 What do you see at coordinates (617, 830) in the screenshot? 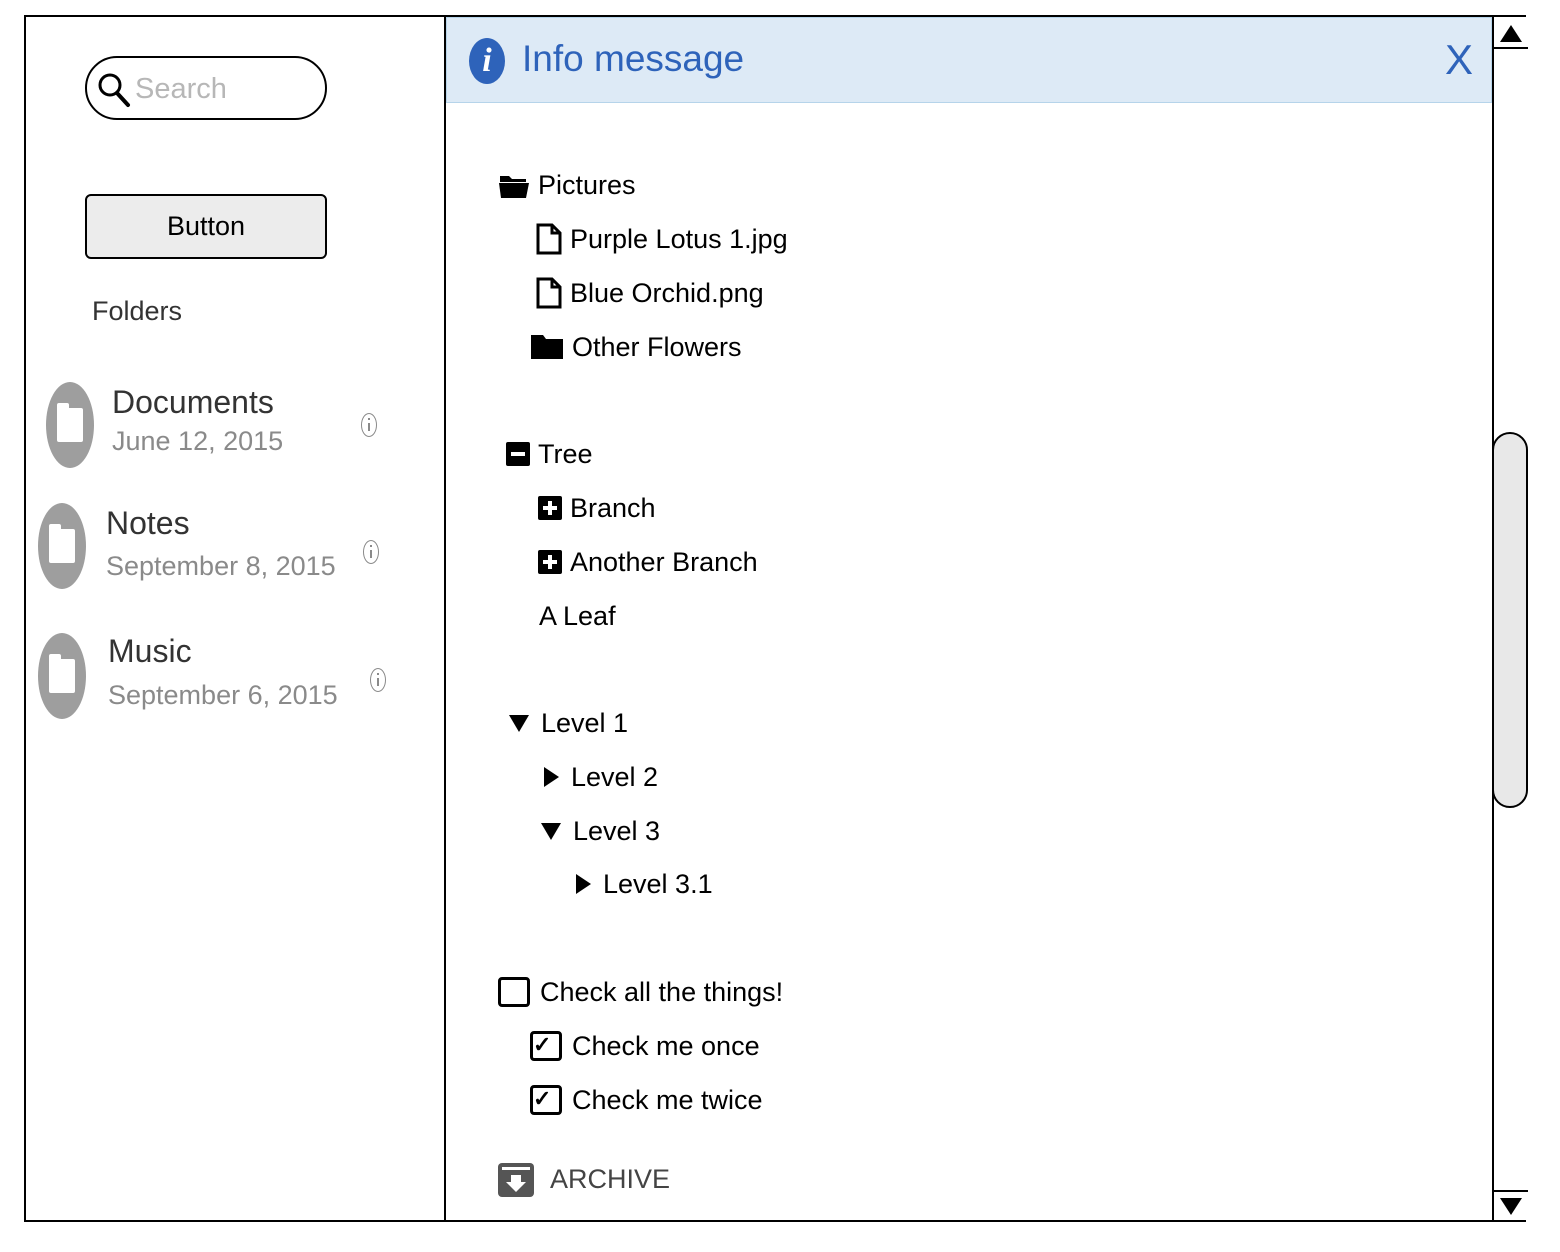
I see `tree-item-label: Level 3` at bounding box center [617, 830].